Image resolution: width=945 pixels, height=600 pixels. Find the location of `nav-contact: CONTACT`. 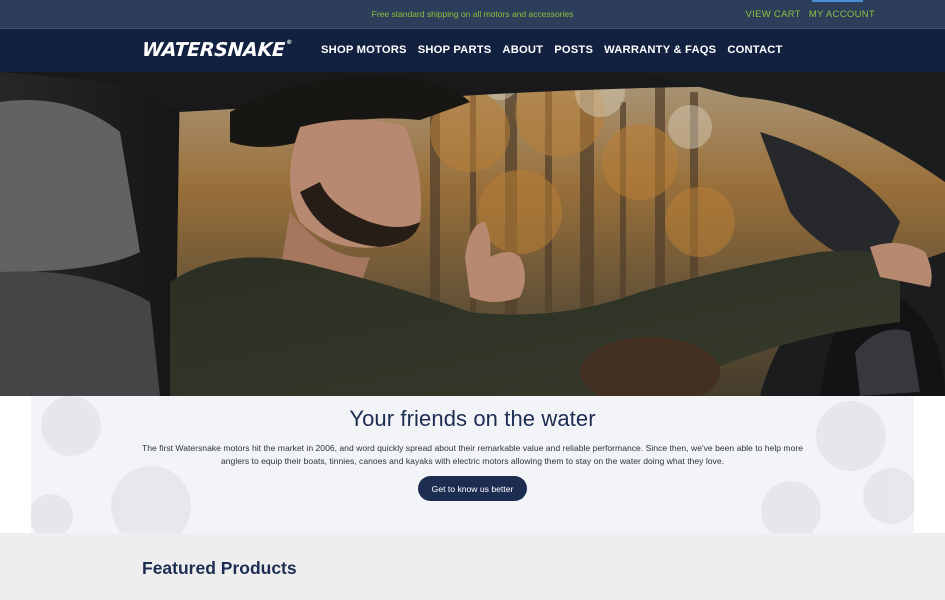

nav-contact: CONTACT is located at coordinates (754, 50).